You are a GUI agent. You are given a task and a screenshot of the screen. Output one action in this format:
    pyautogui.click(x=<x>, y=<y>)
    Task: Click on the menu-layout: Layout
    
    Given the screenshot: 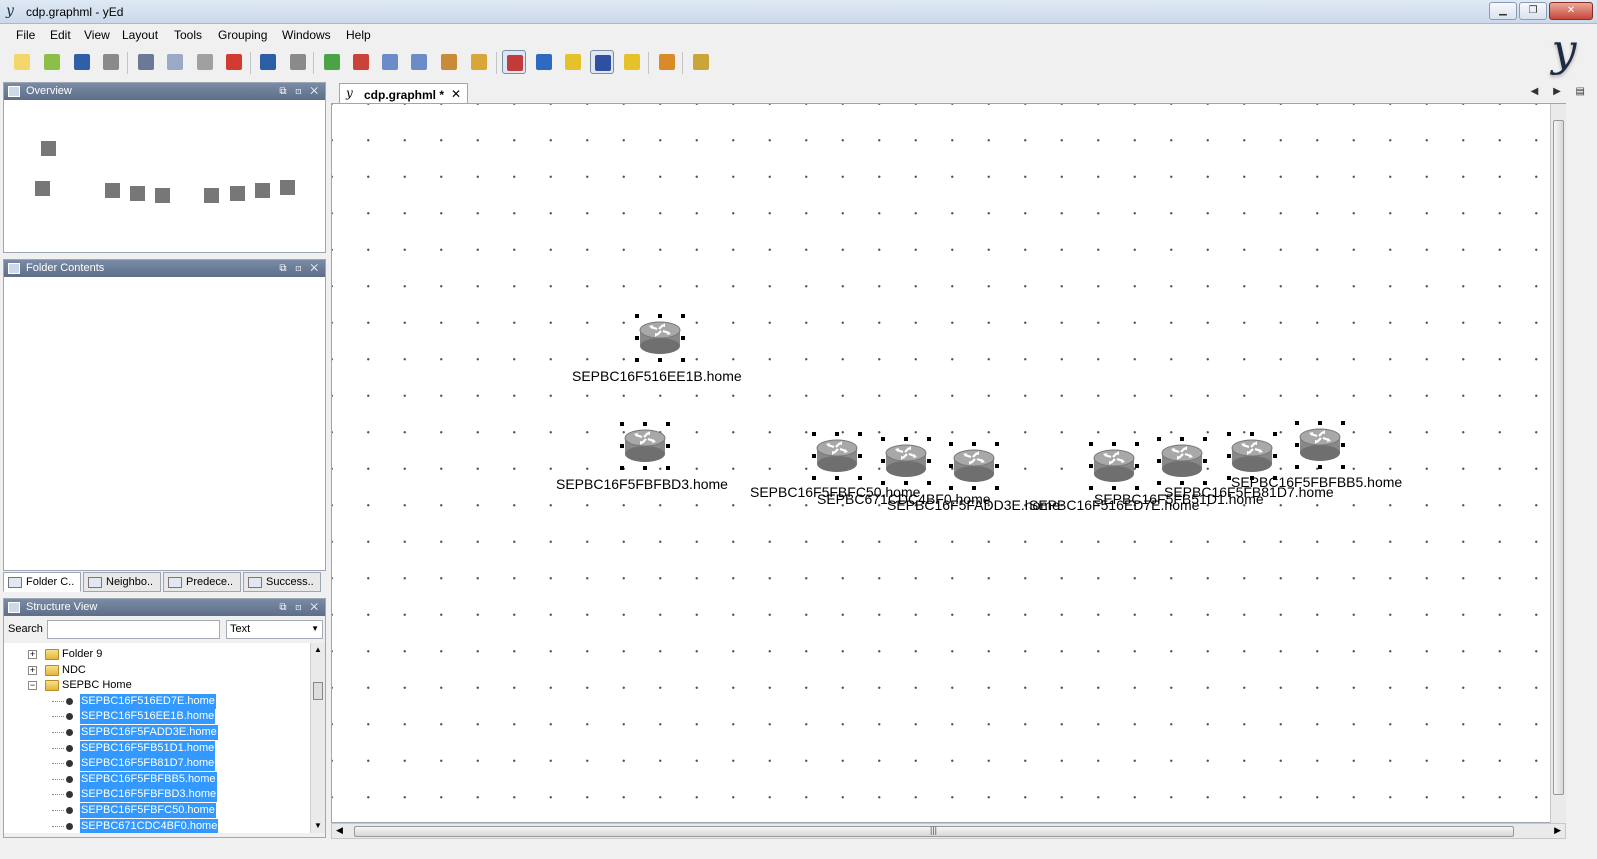 What is the action you would take?
    pyautogui.click(x=140, y=35)
    